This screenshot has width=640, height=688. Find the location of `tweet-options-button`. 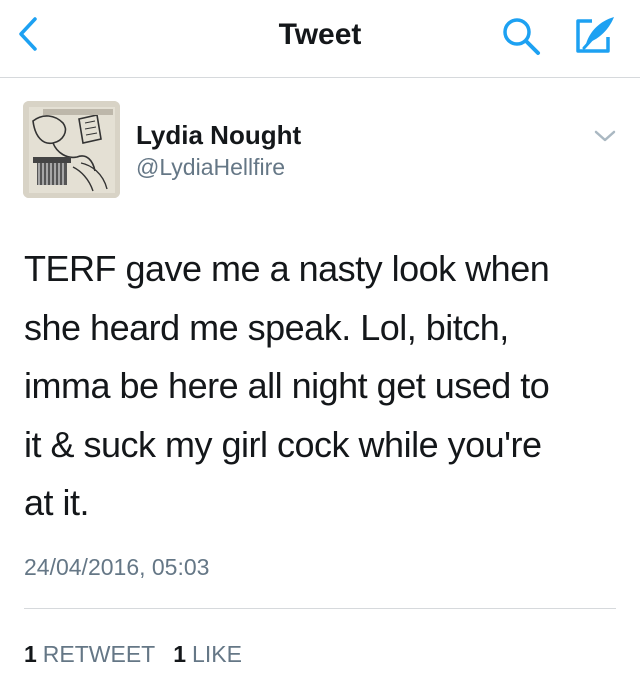

tweet-options-button is located at coordinates (605, 136).